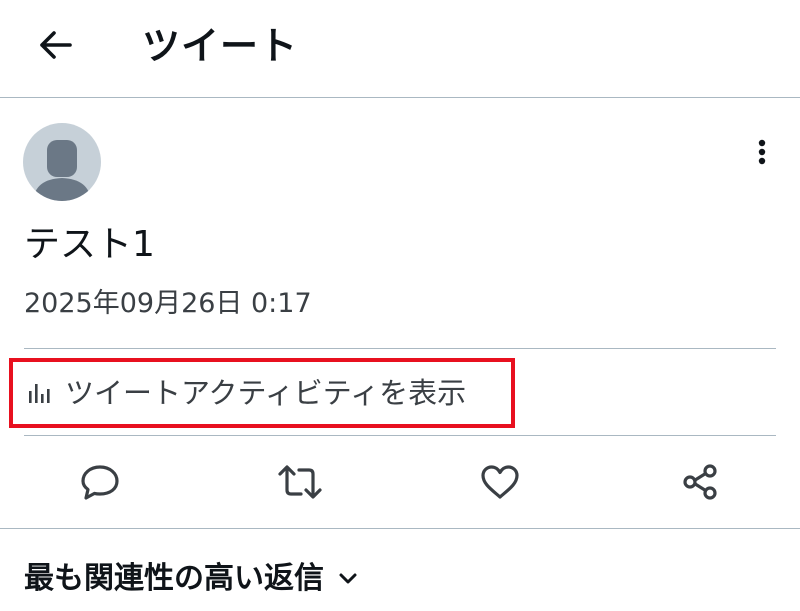 This screenshot has height=611, width=800. Describe the element at coordinates (168, 303) in the screenshot. I see `tweet-timestamp: 2025年09月26日 0:17` at that location.